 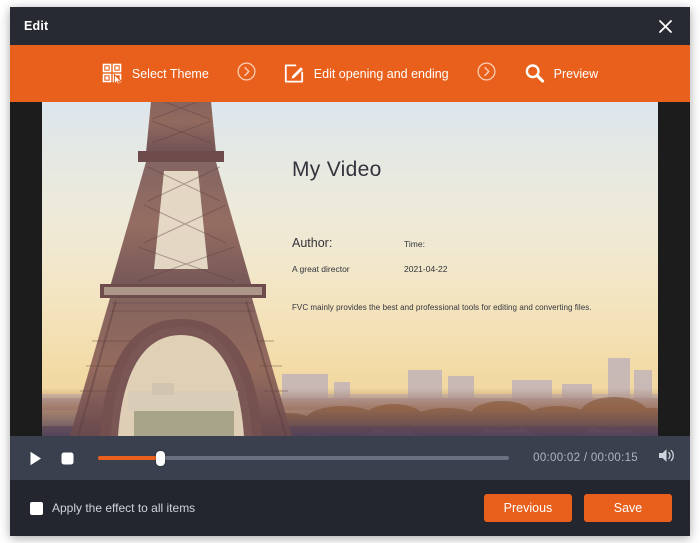 I want to click on edit-opening-ending-button: Edit opening and ending, so click(x=366, y=73).